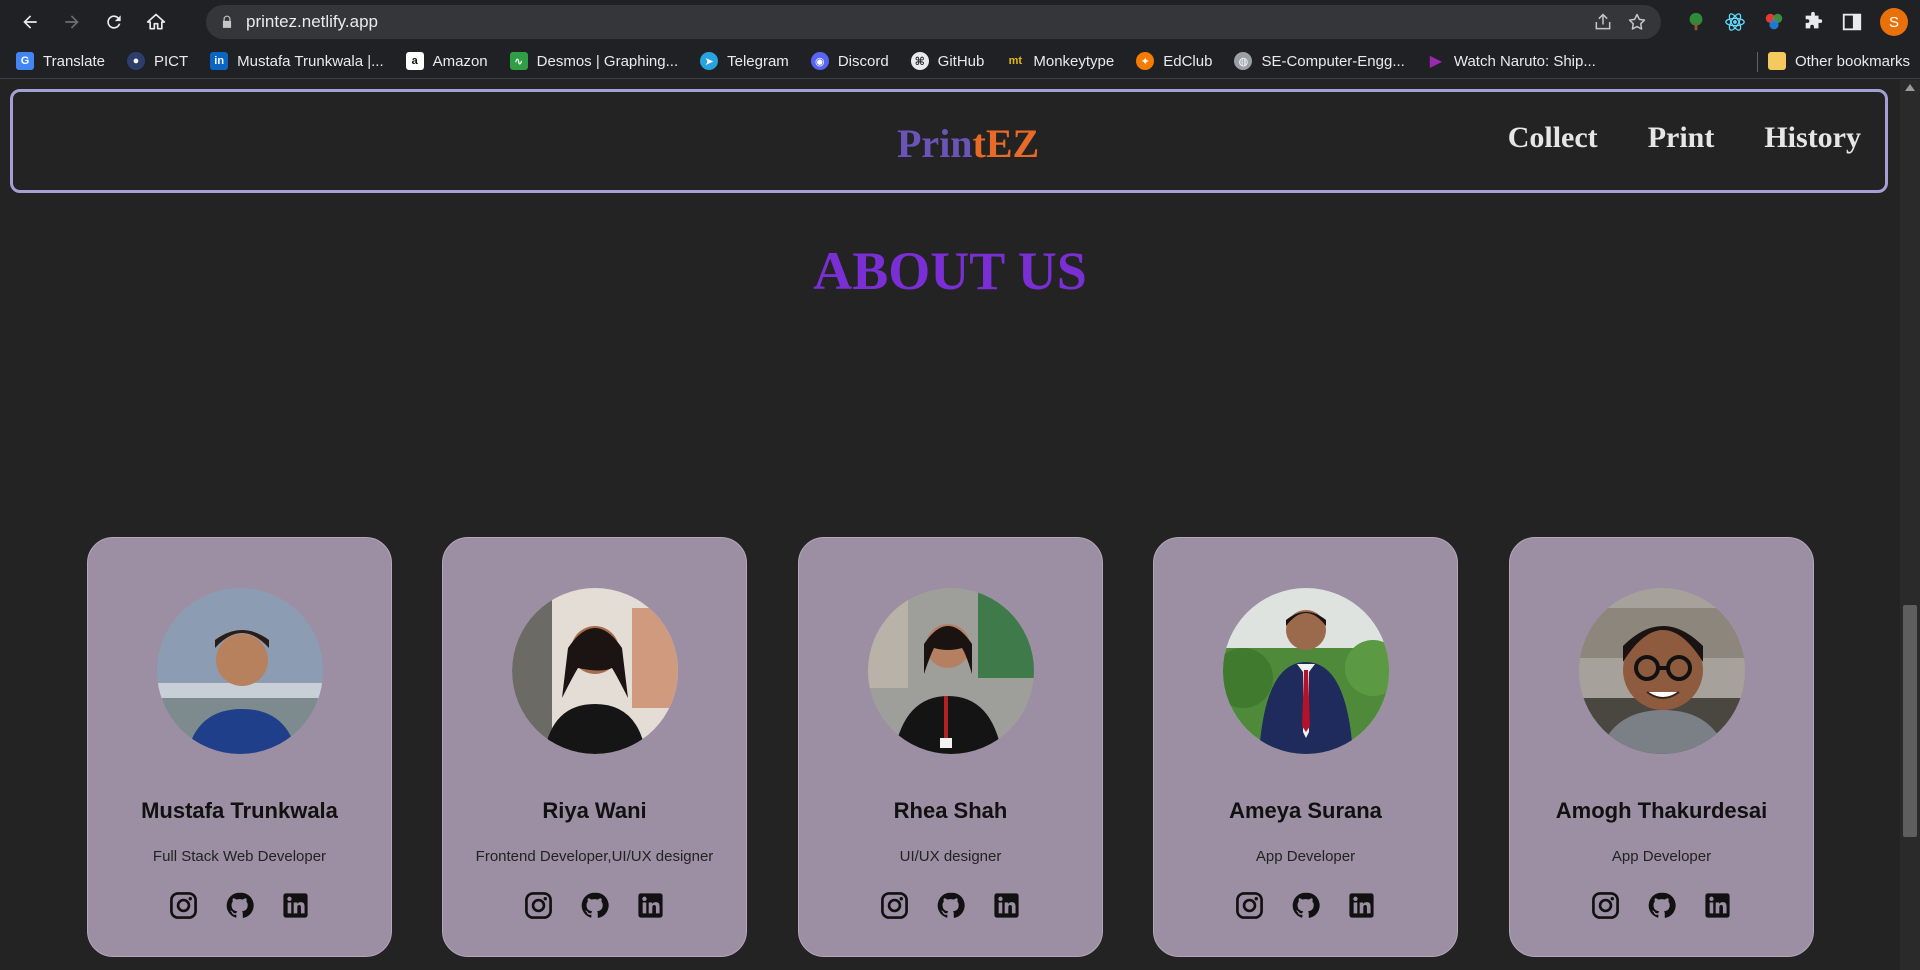 The width and height of the screenshot is (1920, 970). Describe the element at coordinates (1910, 525) in the screenshot. I see `page-scrollbar` at that location.